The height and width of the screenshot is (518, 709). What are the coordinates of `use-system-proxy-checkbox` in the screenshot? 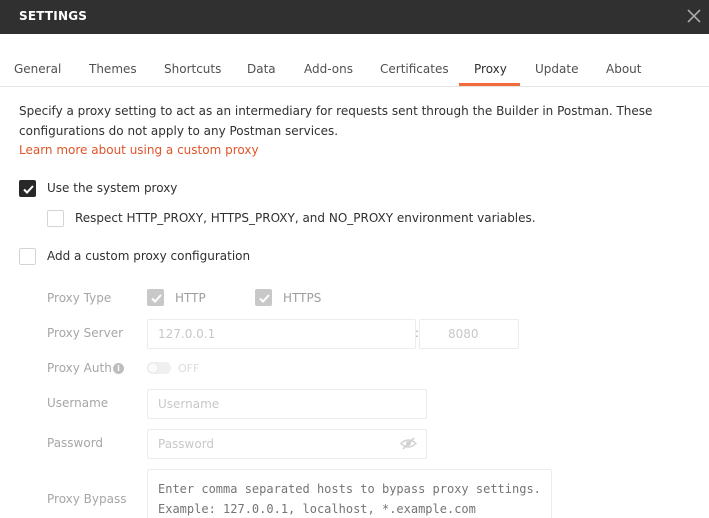 It's located at (27, 188).